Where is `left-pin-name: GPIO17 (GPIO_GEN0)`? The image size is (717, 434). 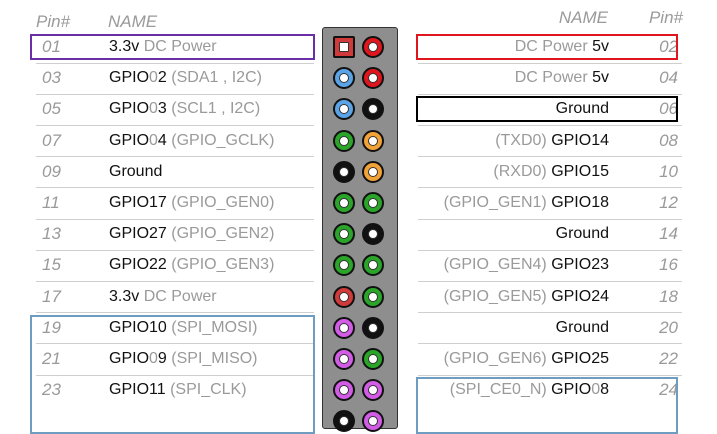 left-pin-name: GPIO17 (GPIO_GEN0) is located at coordinates (191, 203).